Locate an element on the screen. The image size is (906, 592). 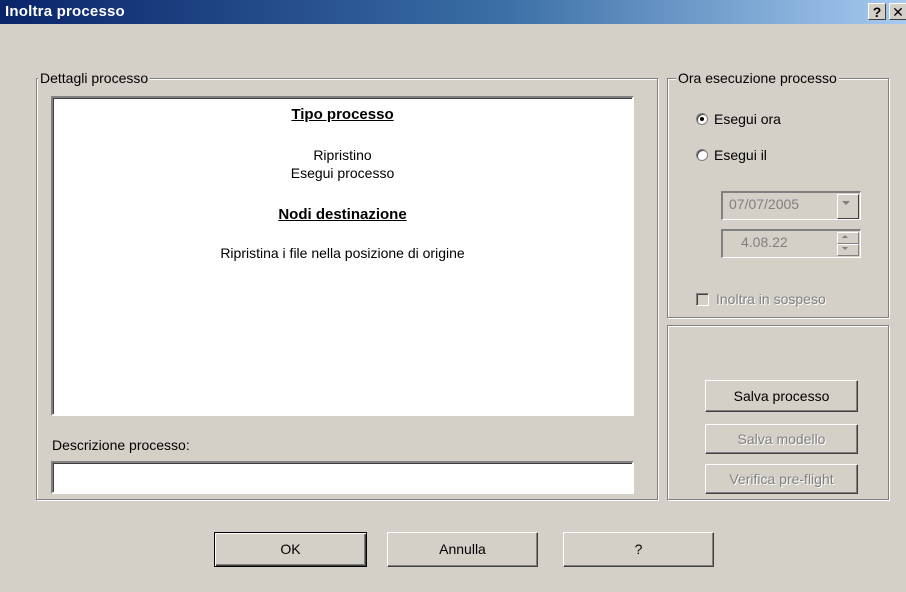
chevron-down-icon is located at coordinates (848, 206).